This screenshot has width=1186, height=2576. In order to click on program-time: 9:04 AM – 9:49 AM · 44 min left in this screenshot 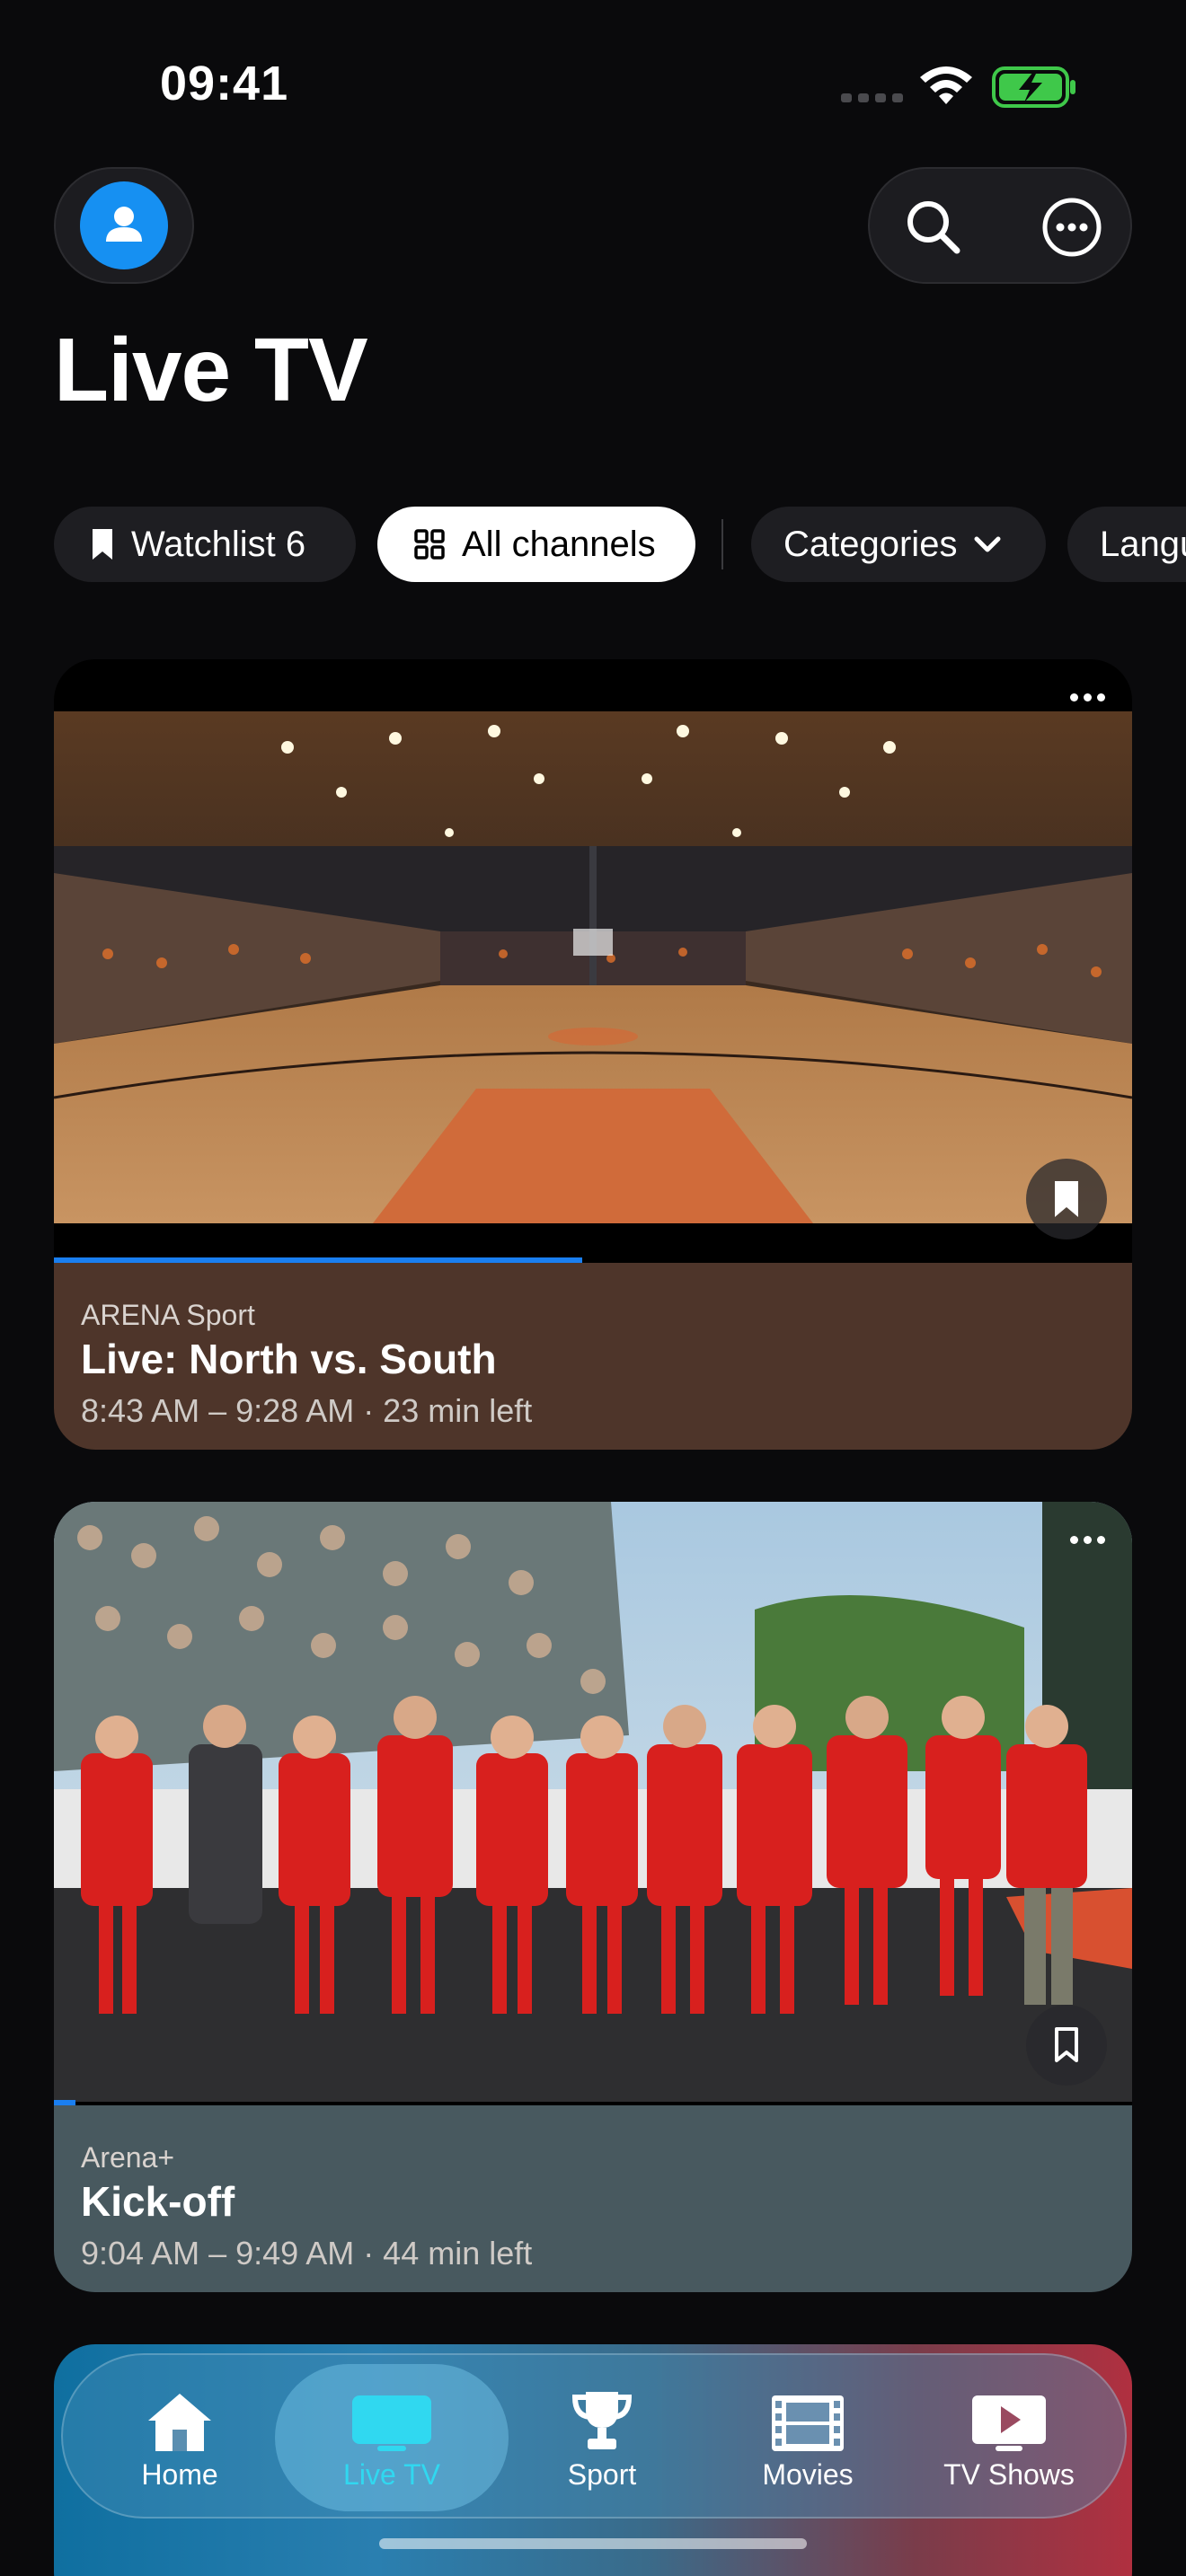, I will do `click(307, 2253)`.